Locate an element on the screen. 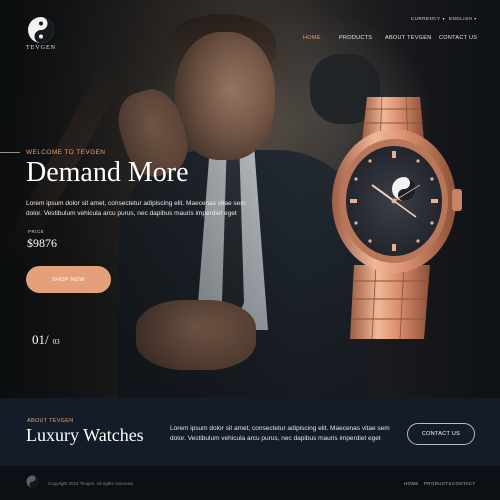 This screenshot has width=500, height=500. man-tie is located at coordinates (233, 243).